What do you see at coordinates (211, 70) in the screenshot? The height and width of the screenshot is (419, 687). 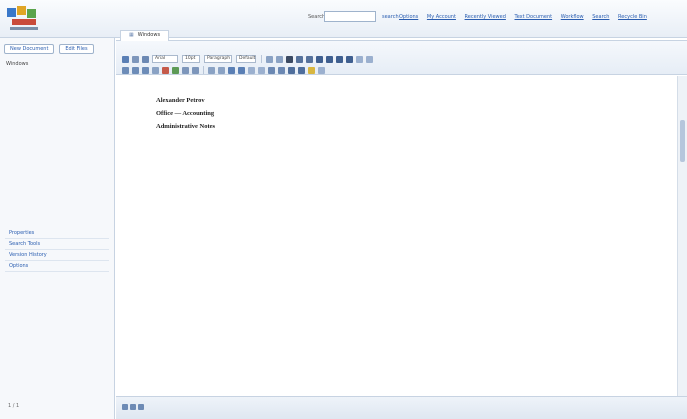 I see `bullets-icon` at bounding box center [211, 70].